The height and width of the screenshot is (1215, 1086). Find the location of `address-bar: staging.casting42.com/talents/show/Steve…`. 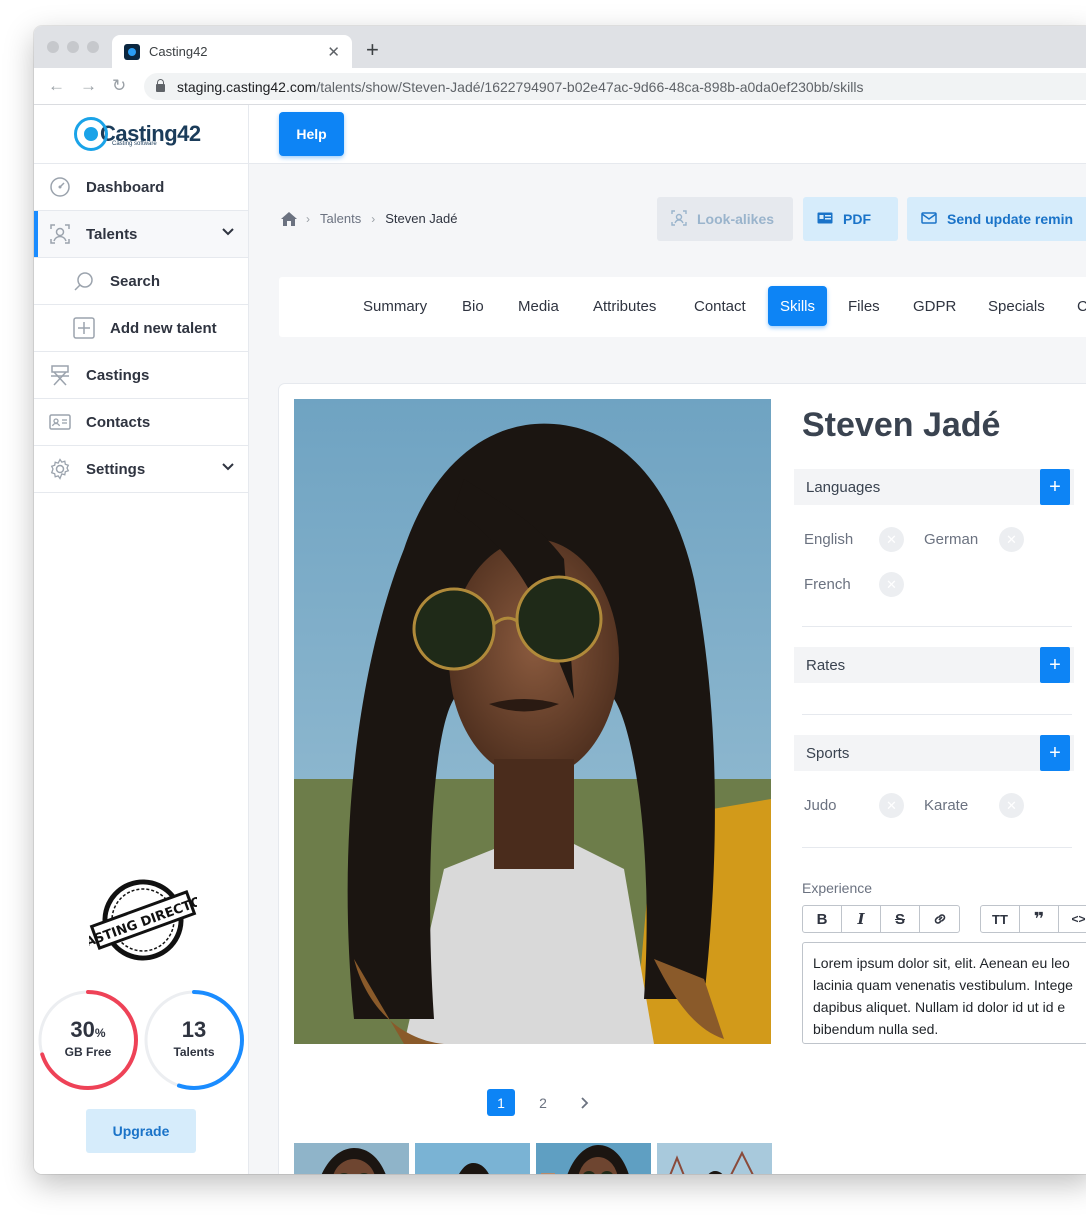

address-bar: staging.casting42.com/talents/show/Steve… is located at coordinates (615, 86).